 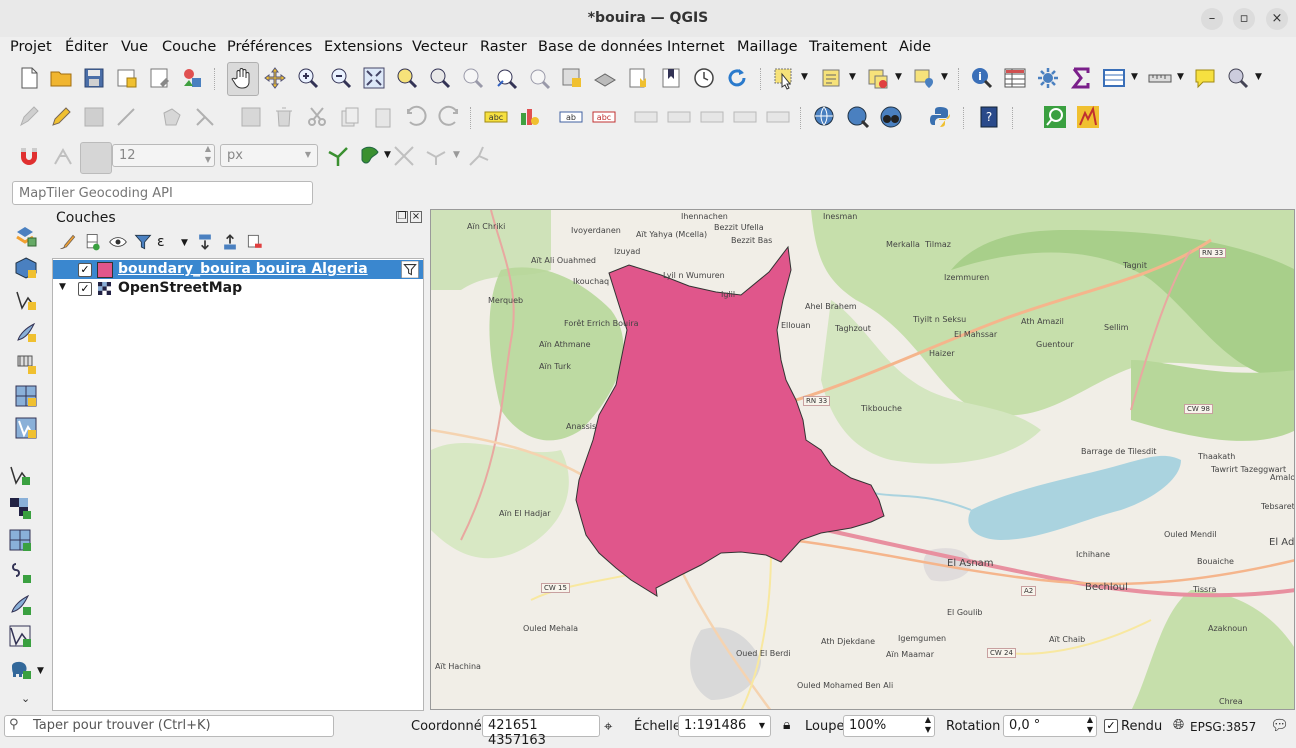 What do you see at coordinates (940, 117) in the screenshot?
I see `python-console-icon` at bounding box center [940, 117].